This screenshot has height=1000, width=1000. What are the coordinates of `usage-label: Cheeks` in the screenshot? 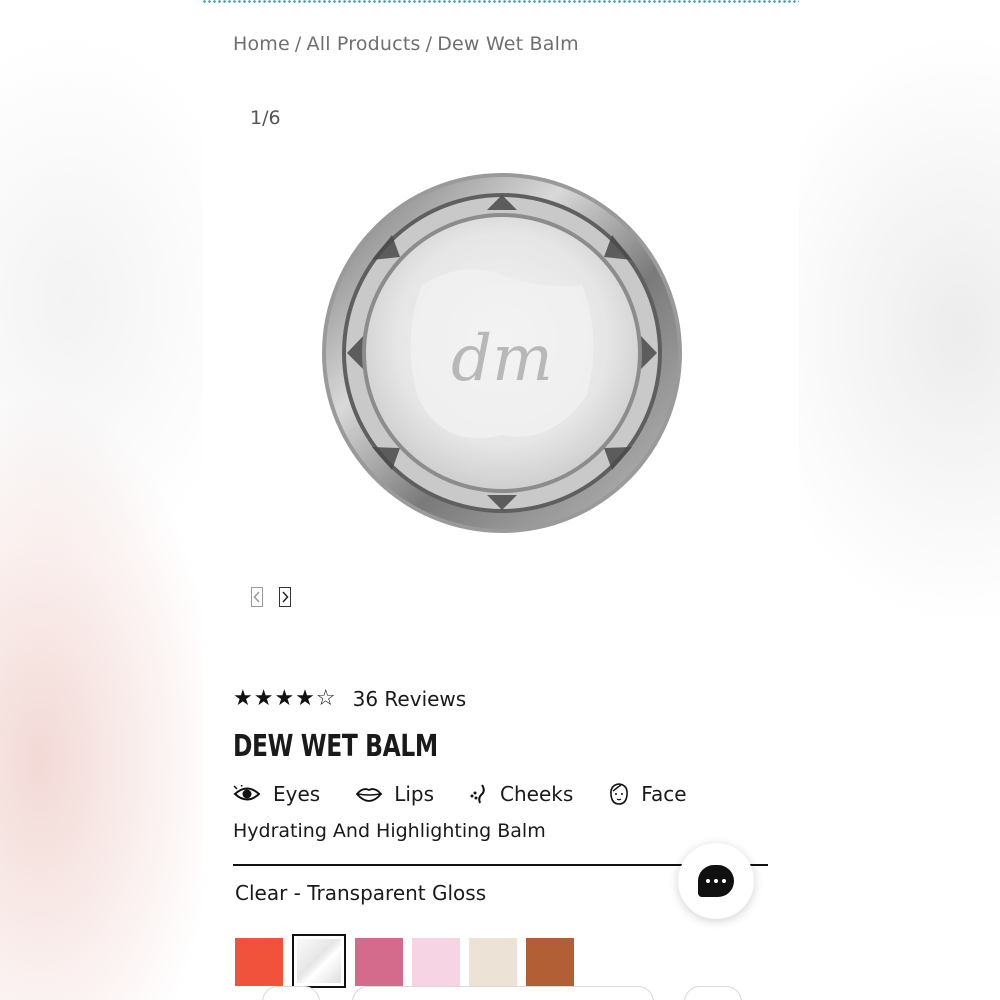 It's located at (537, 794).